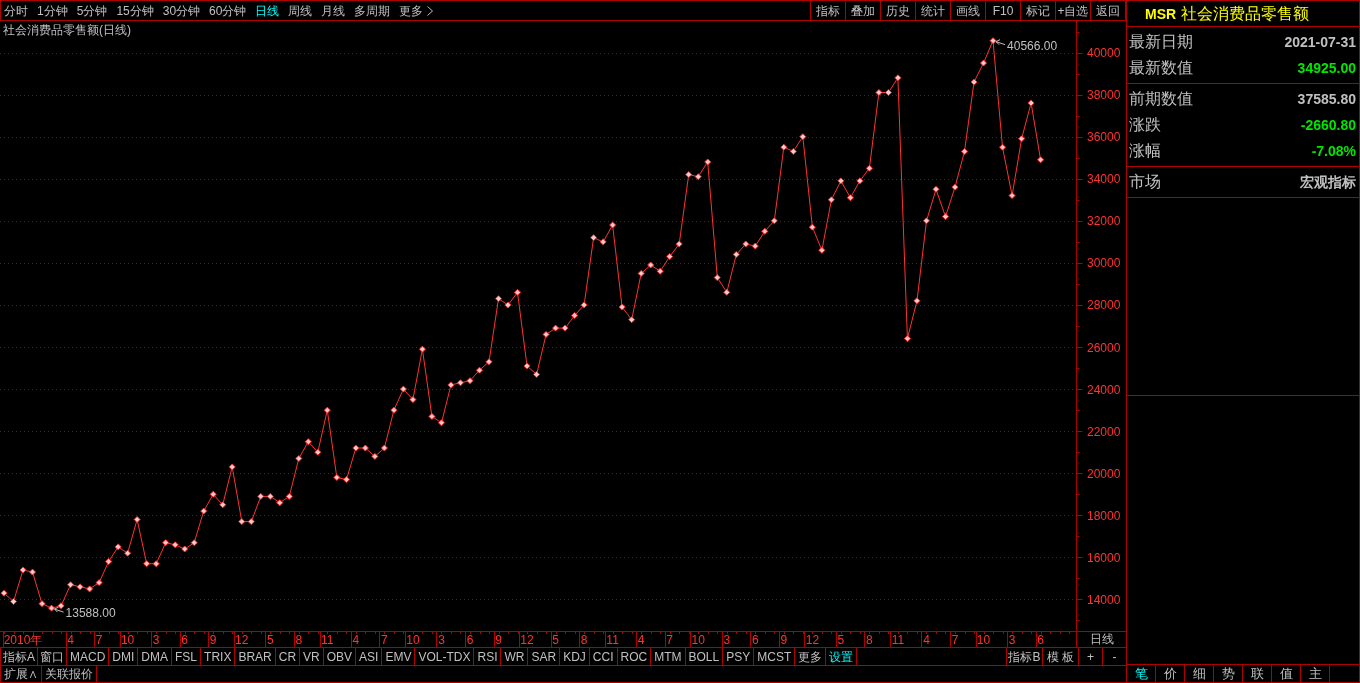  Describe the element at coordinates (88, 656) in the screenshot. I see `indicator-tab: MACD` at that location.